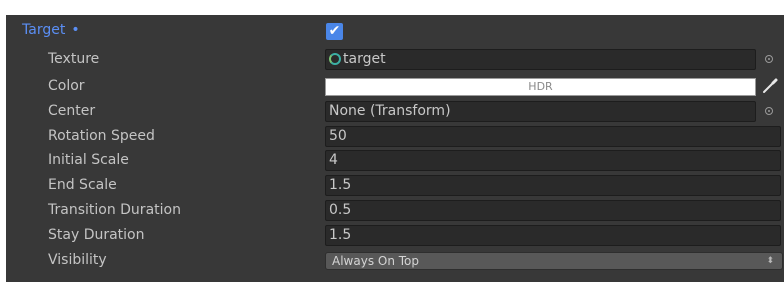 The image size is (784, 282). Describe the element at coordinates (540, 87) in the screenshot. I see `color-swatch: HDR` at that location.